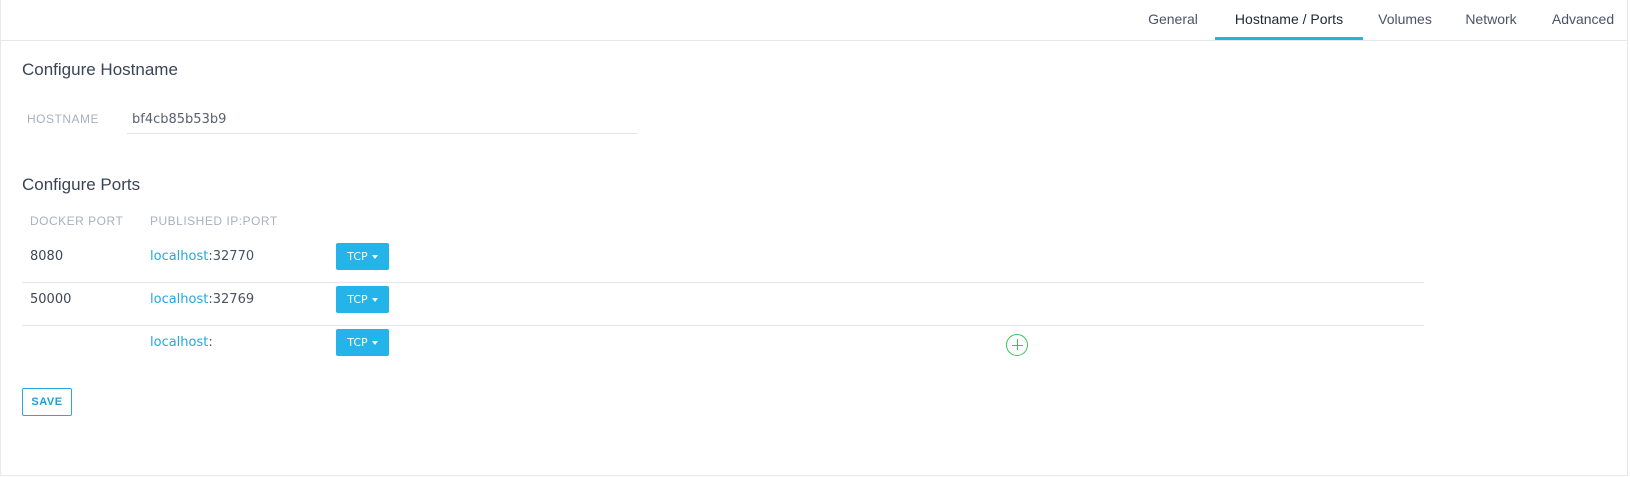 The width and height of the screenshot is (1630, 477). Describe the element at coordinates (382, 119) in the screenshot. I see `hostname-input` at that location.